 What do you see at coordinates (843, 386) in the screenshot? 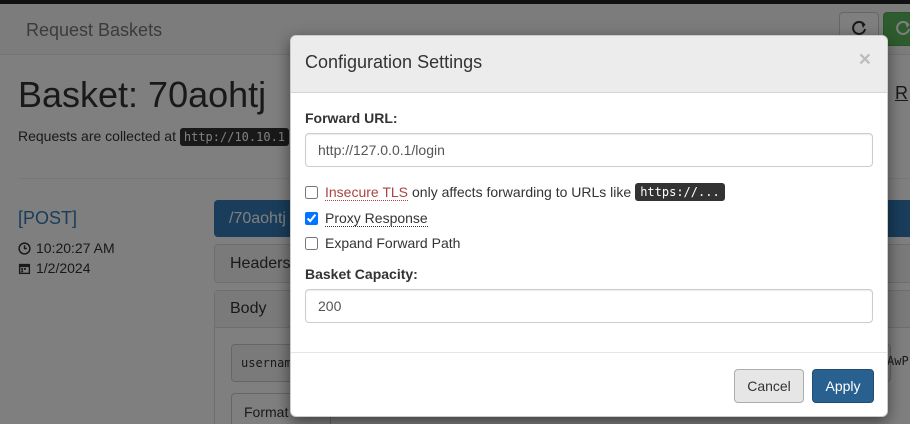
I see `apply-button: Apply` at bounding box center [843, 386].